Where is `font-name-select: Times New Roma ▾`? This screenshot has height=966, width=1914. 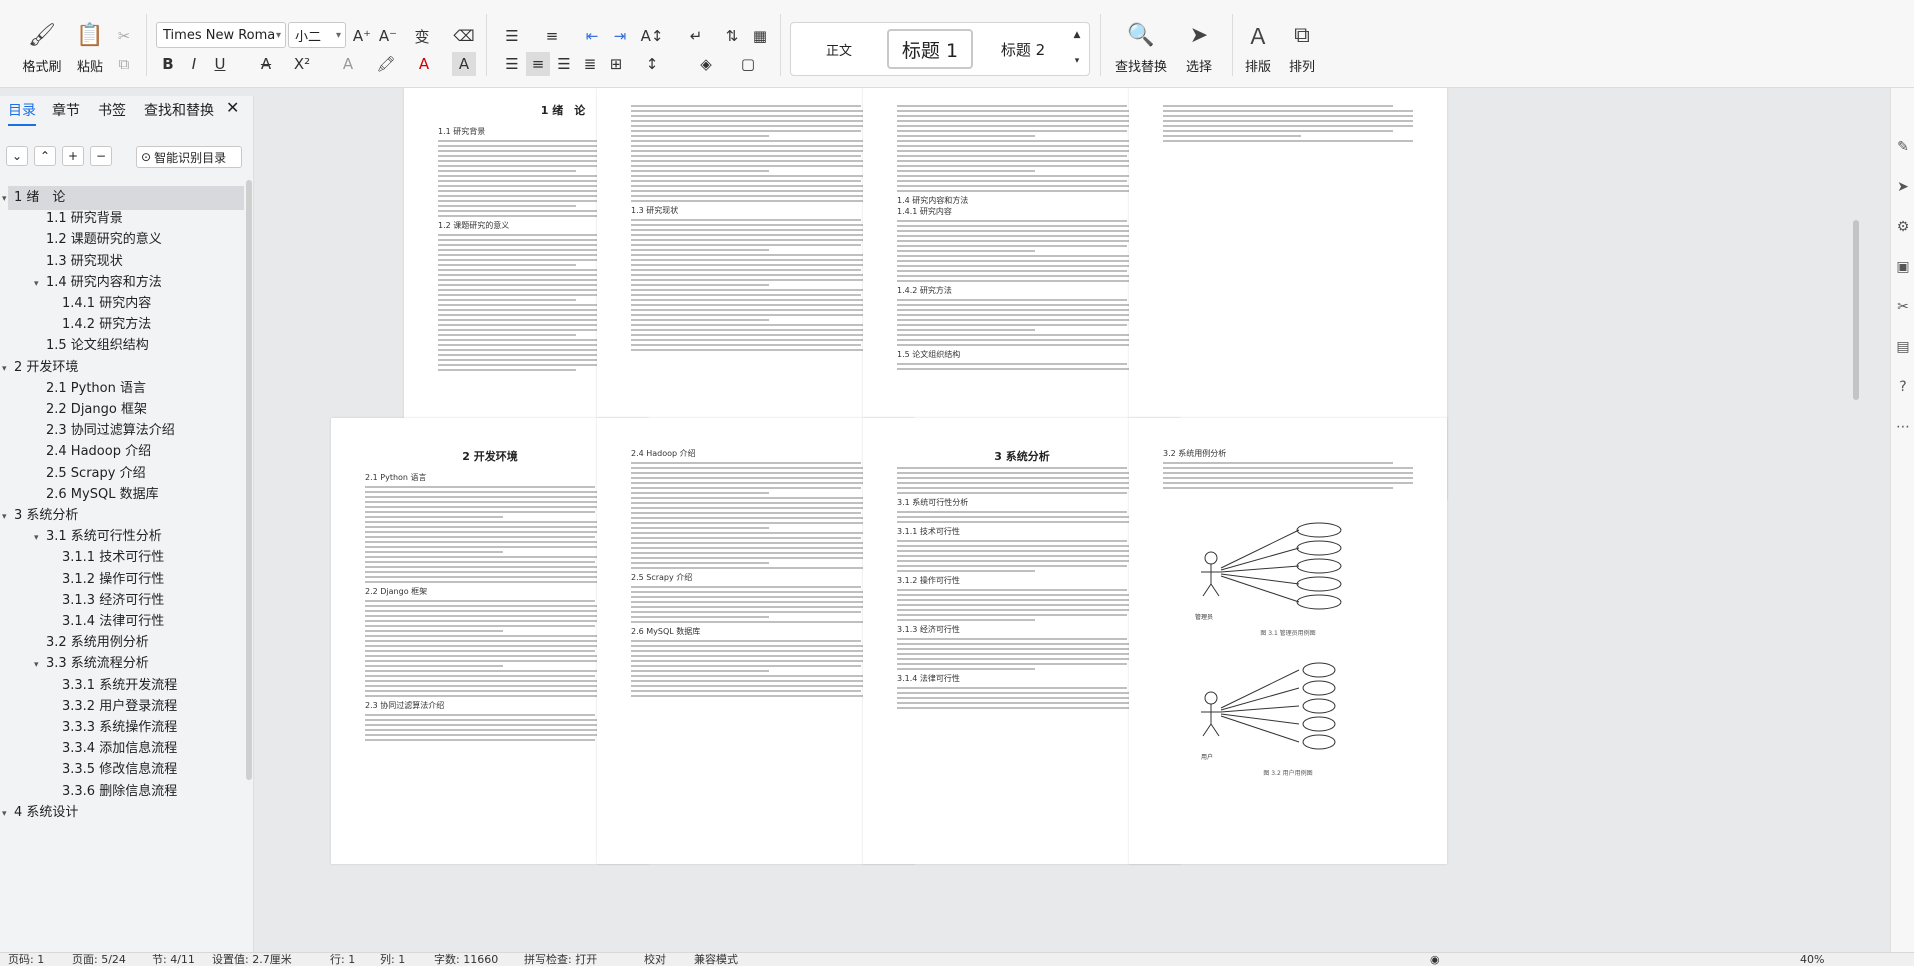
font-name-select: Times New Roma ▾ is located at coordinates (221, 35).